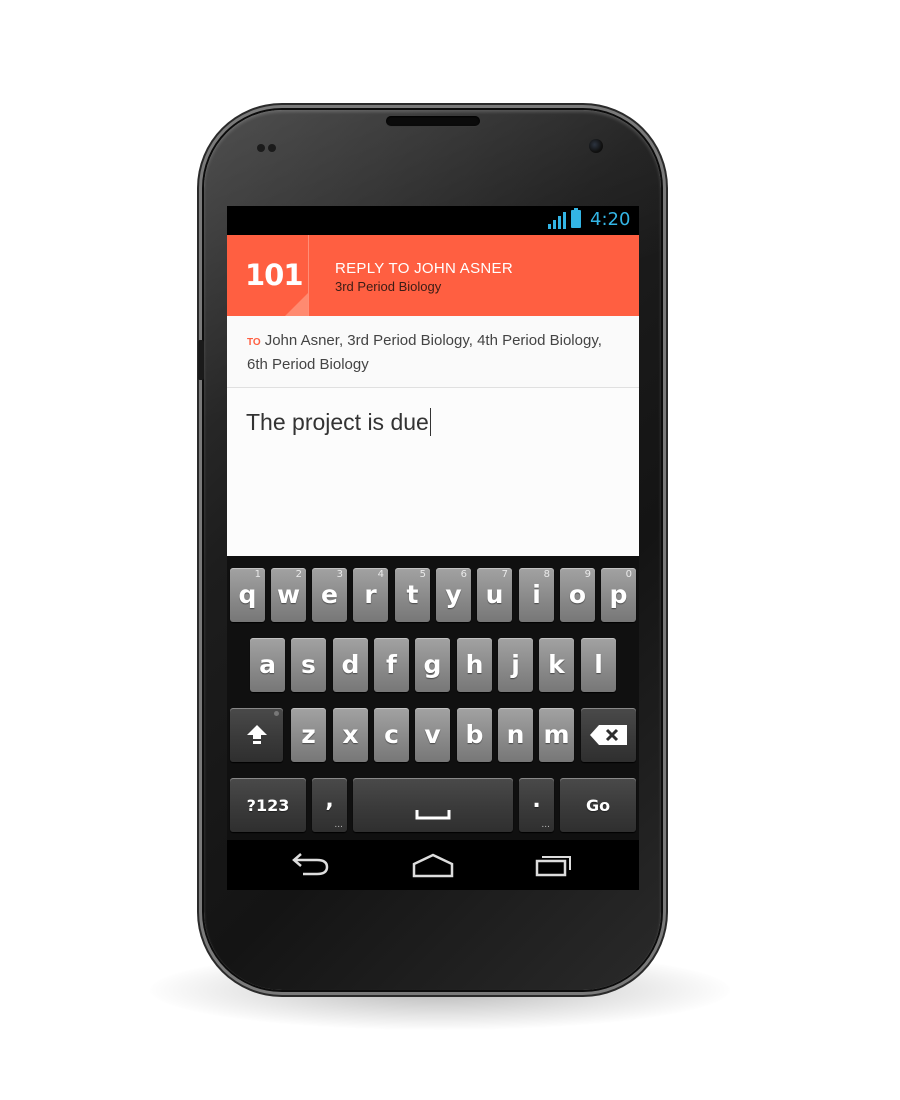  I want to click on key-l: l, so click(598, 665).